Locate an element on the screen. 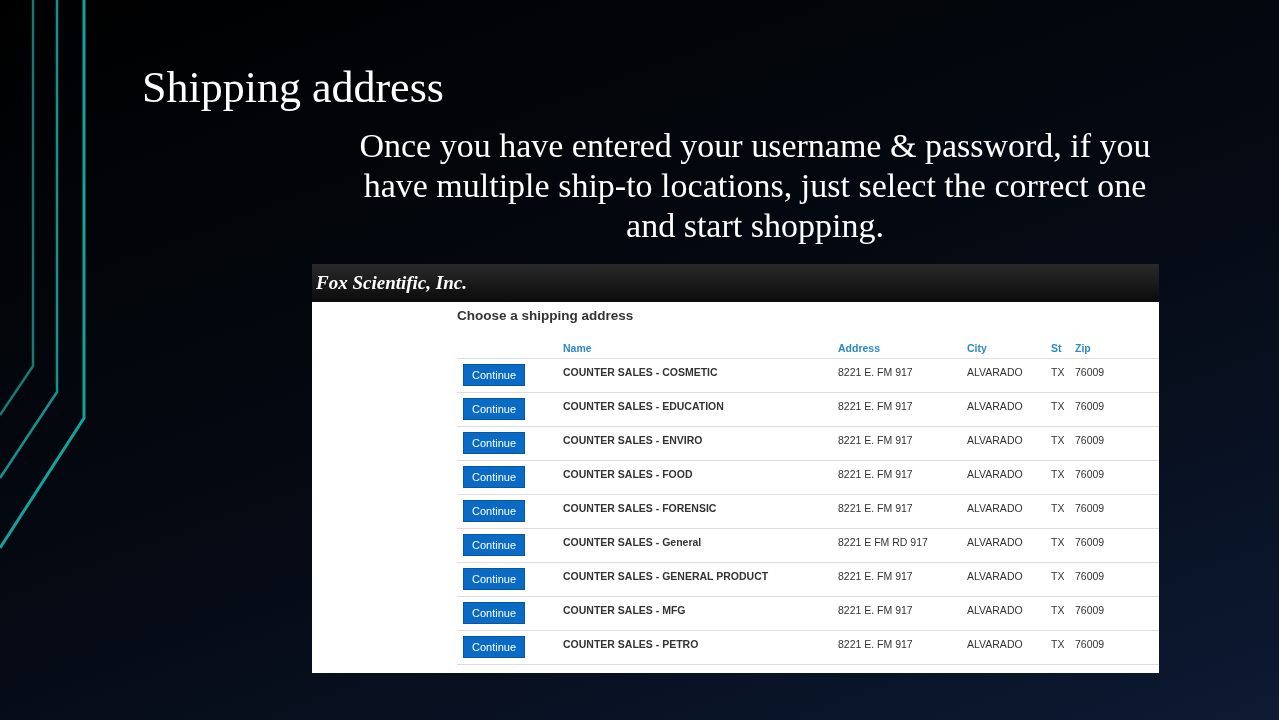  table-cell: 8221 E FM RD 917 is located at coordinates (894, 545).